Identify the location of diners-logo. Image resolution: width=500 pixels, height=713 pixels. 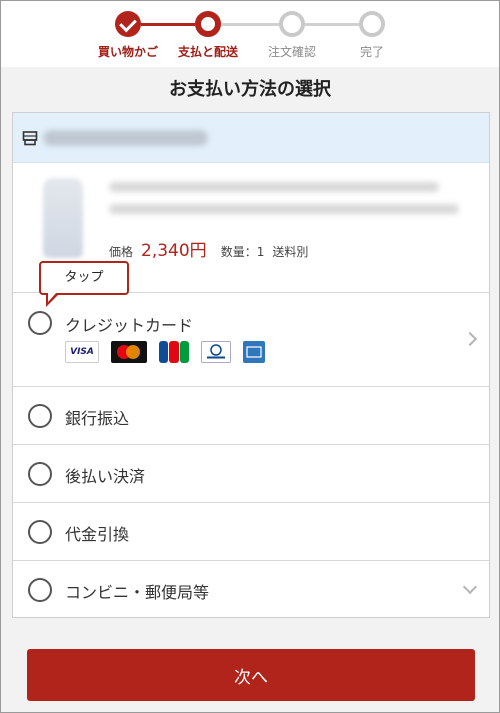
(216, 352).